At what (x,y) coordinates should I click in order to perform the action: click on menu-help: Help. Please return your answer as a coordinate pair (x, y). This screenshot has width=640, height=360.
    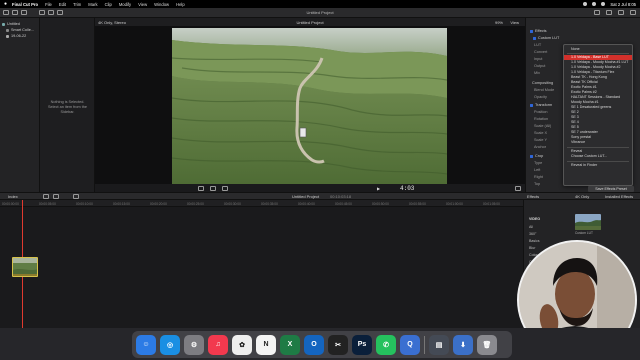
    Looking at the image, I should click on (180, 4).